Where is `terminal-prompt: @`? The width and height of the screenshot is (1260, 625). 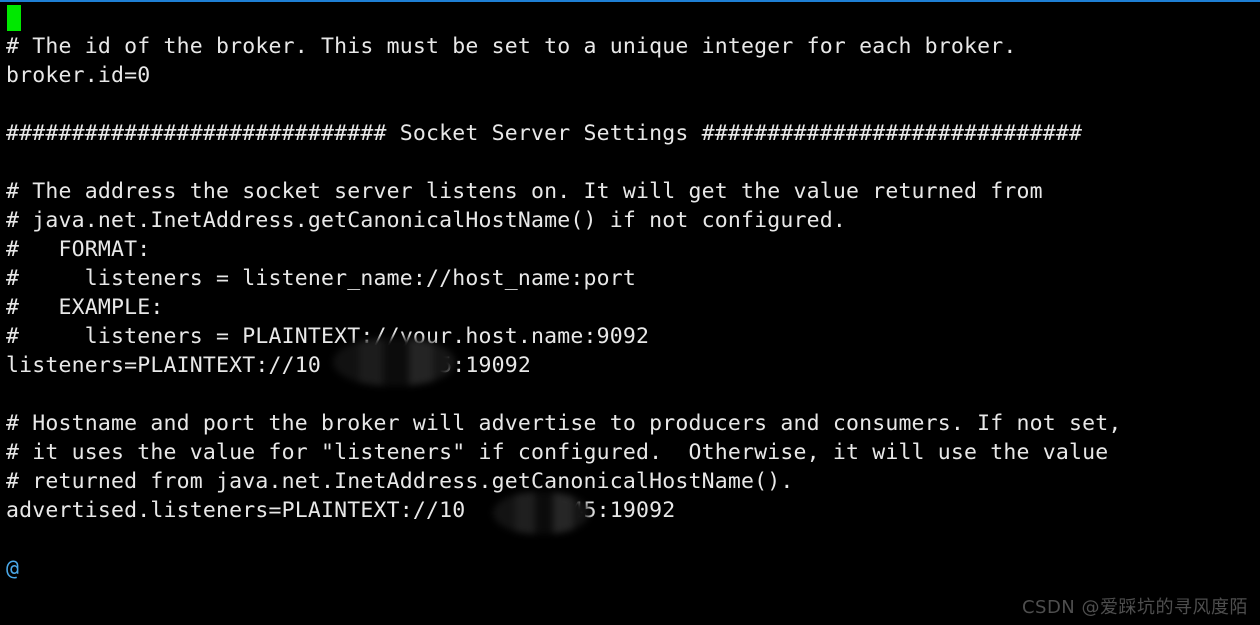 terminal-prompt: @ is located at coordinates (13, 568).